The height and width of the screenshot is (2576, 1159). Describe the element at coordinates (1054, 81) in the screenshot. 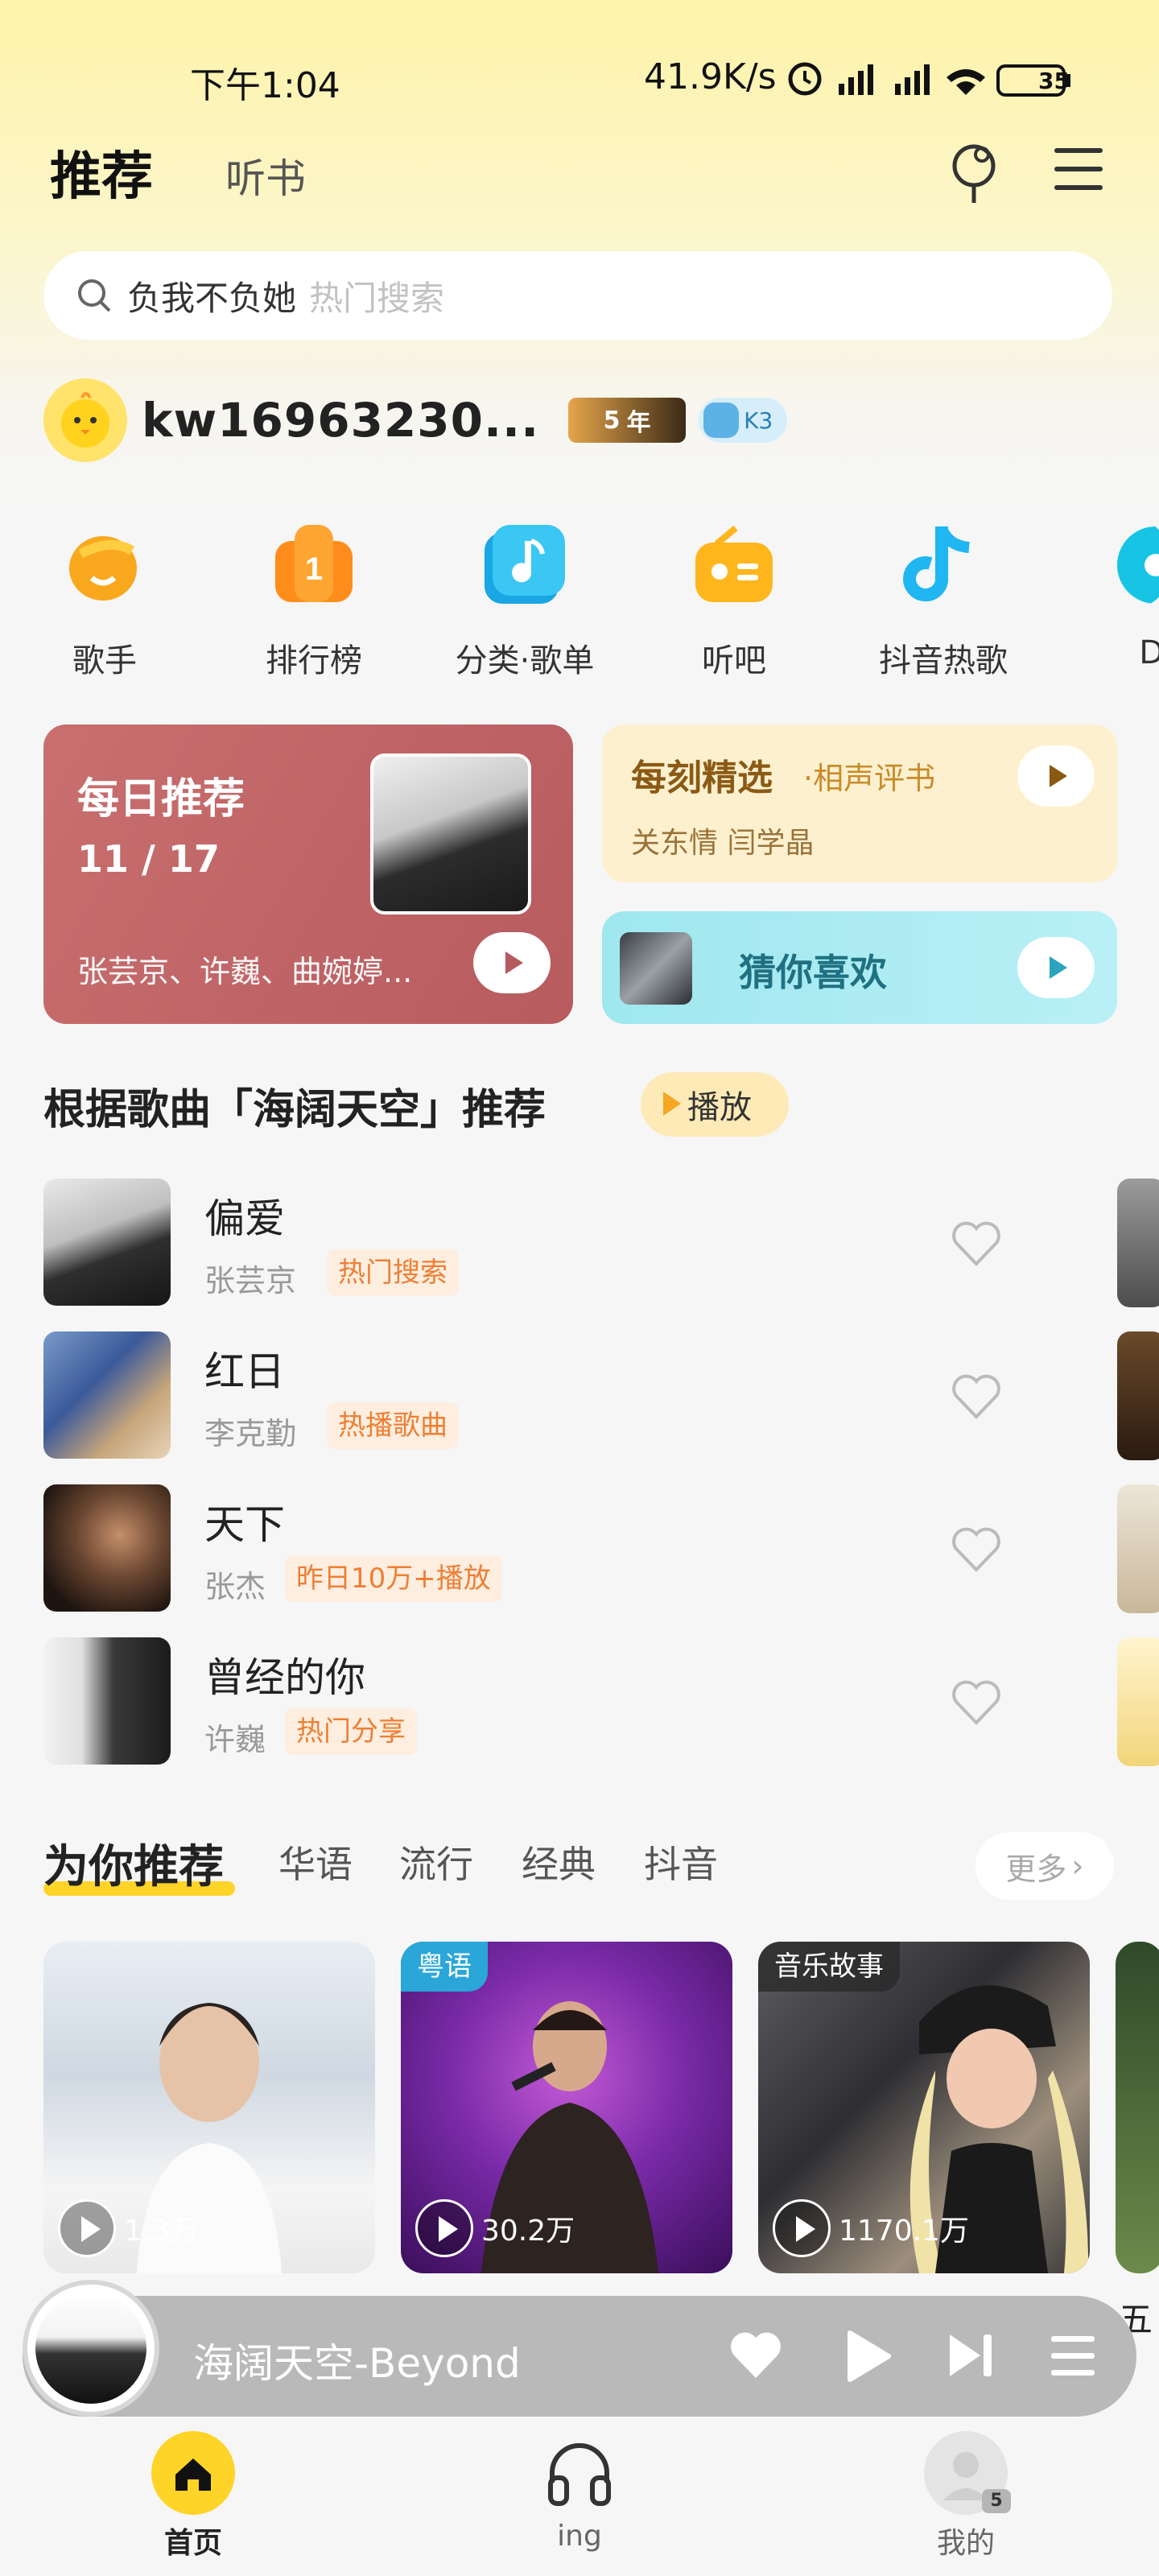

I see `battery-level: 35` at that location.